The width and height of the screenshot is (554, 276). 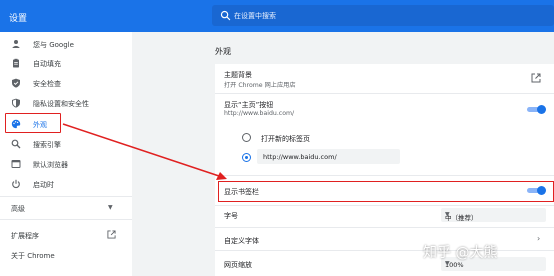 I want to click on annotation-arrow, so click(x=144, y=151).